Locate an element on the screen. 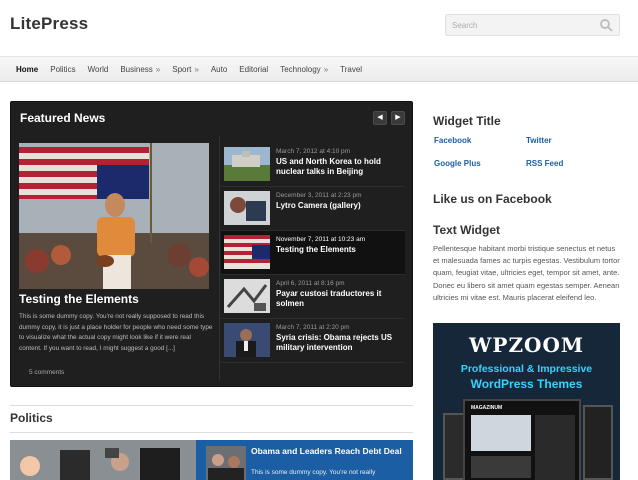 The width and height of the screenshot is (638, 480). text-widget-title: Text Widget is located at coordinates (467, 230).